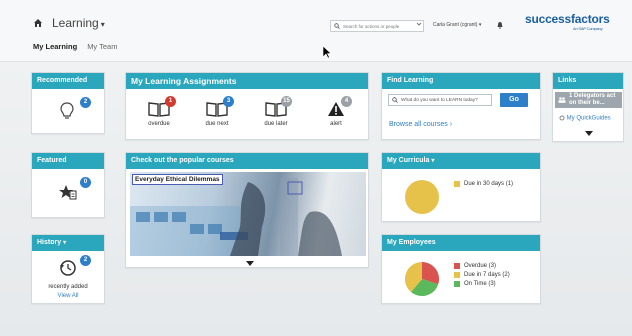 Image resolution: width=632 pixels, height=336 pixels. What do you see at coordinates (588, 118) in the screenshot?
I see `link-text: My QuickGuides` at bounding box center [588, 118].